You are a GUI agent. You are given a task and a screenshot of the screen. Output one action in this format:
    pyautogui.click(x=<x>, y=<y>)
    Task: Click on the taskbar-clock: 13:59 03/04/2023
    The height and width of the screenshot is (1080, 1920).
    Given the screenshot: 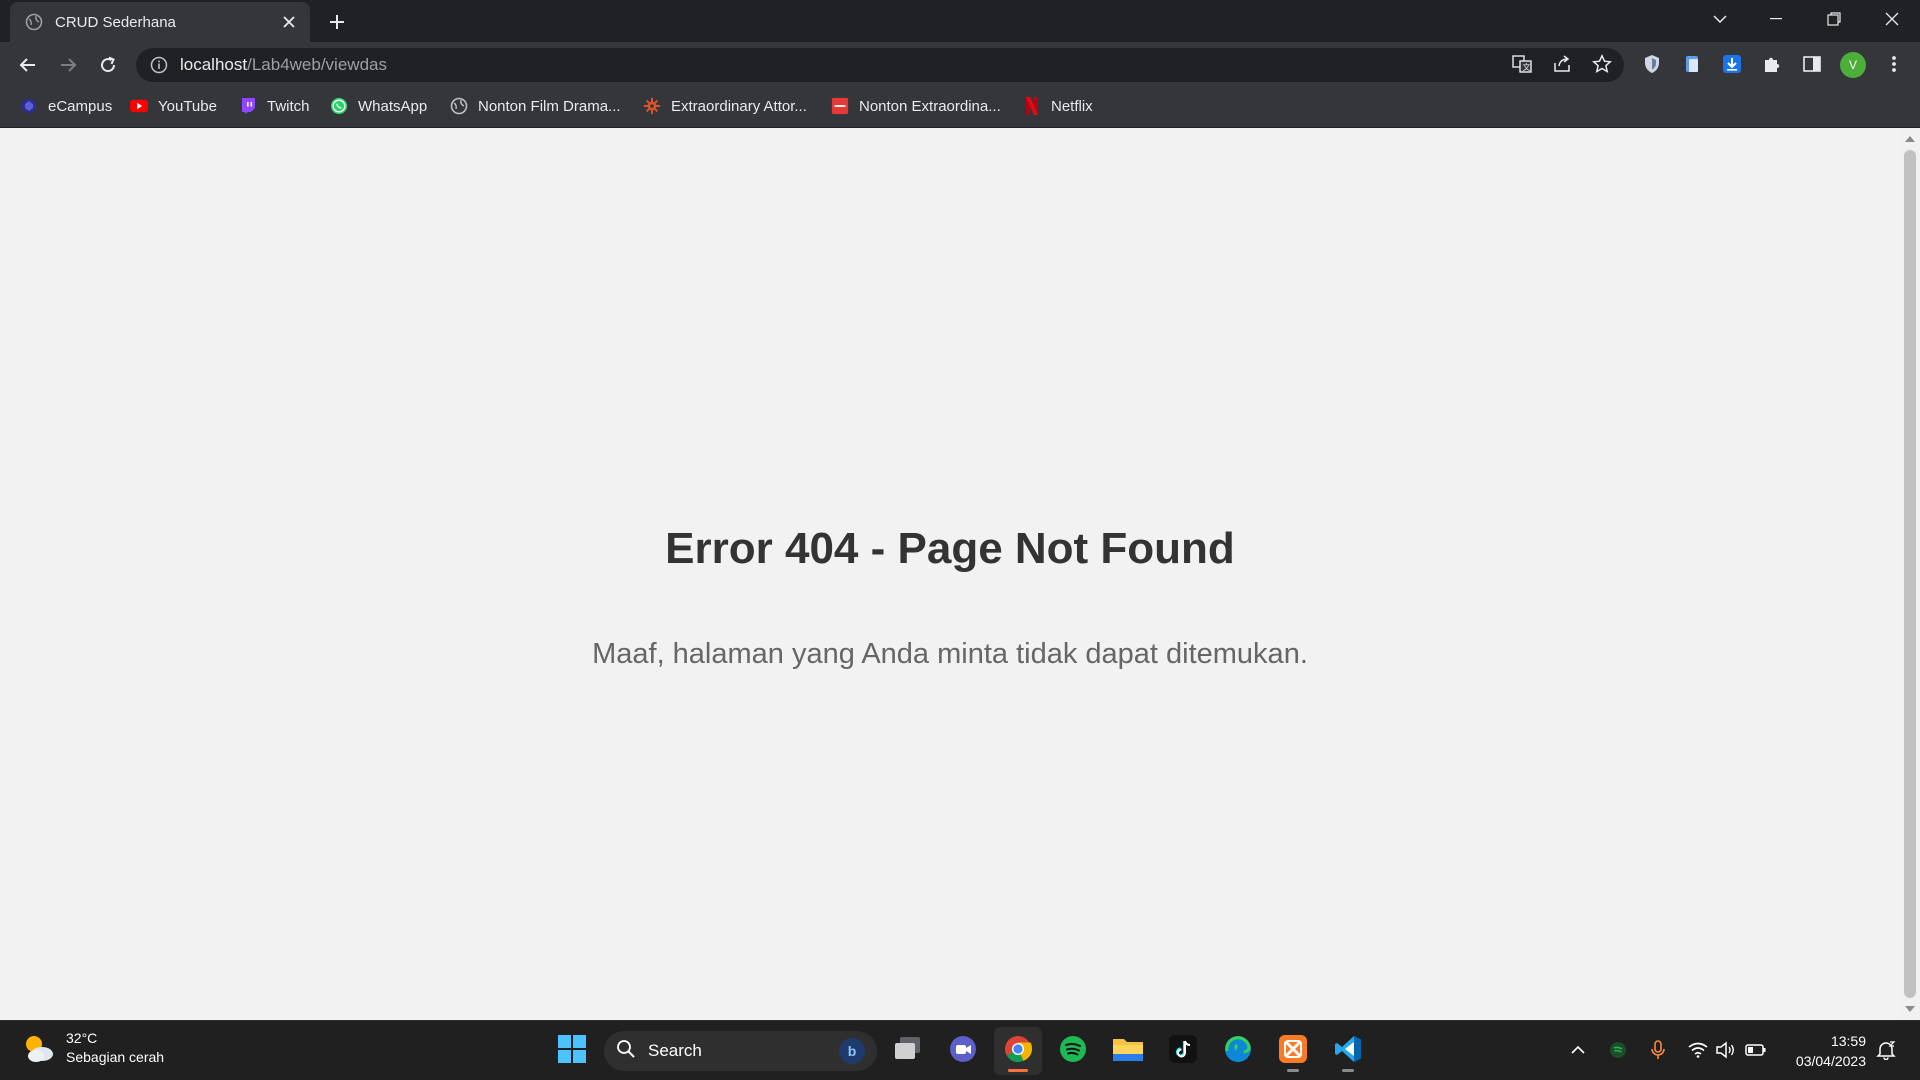 What is the action you would take?
    pyautogui.click(x=1826, y=1051)
    